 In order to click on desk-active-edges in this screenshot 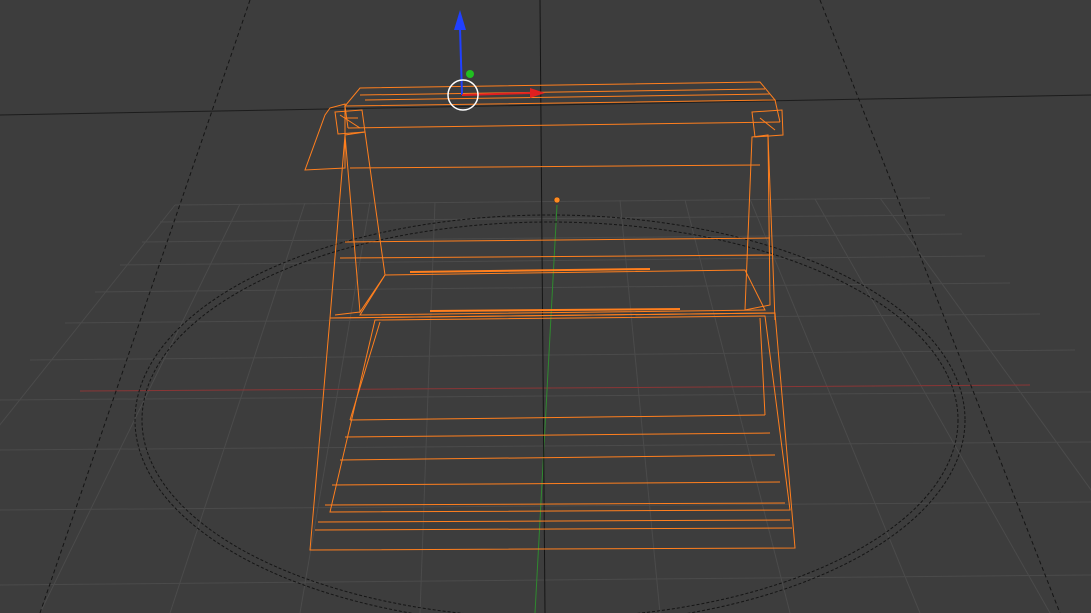, I will do `click(545, 290)`.